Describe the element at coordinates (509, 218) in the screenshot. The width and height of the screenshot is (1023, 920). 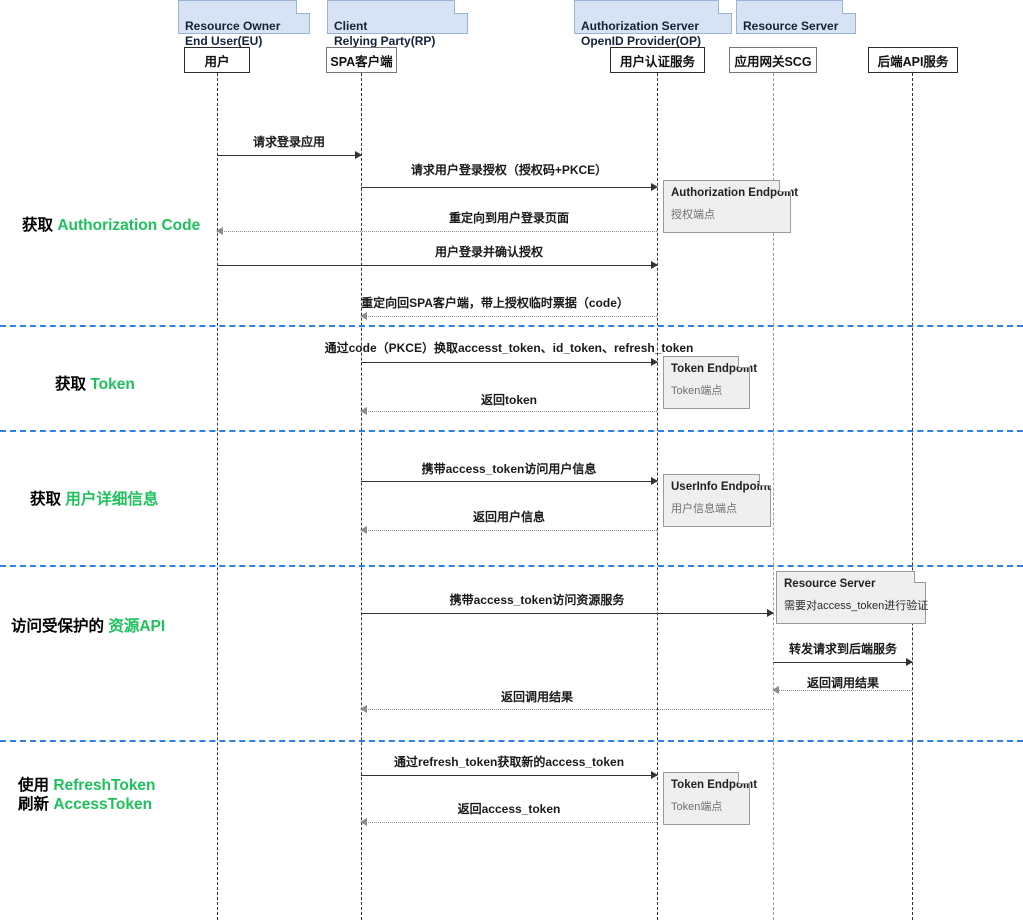
I see `message-label: 重定向到用户登录页面` at that location.